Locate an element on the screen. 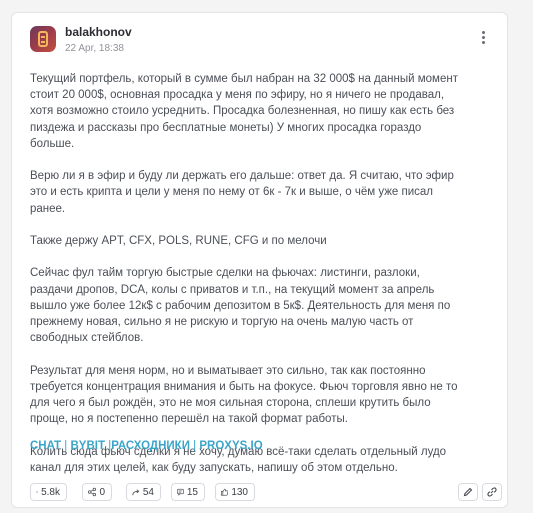 The height and width of the screenshot is (513, 533). copy-link-button is located at coordinates (492, 492).